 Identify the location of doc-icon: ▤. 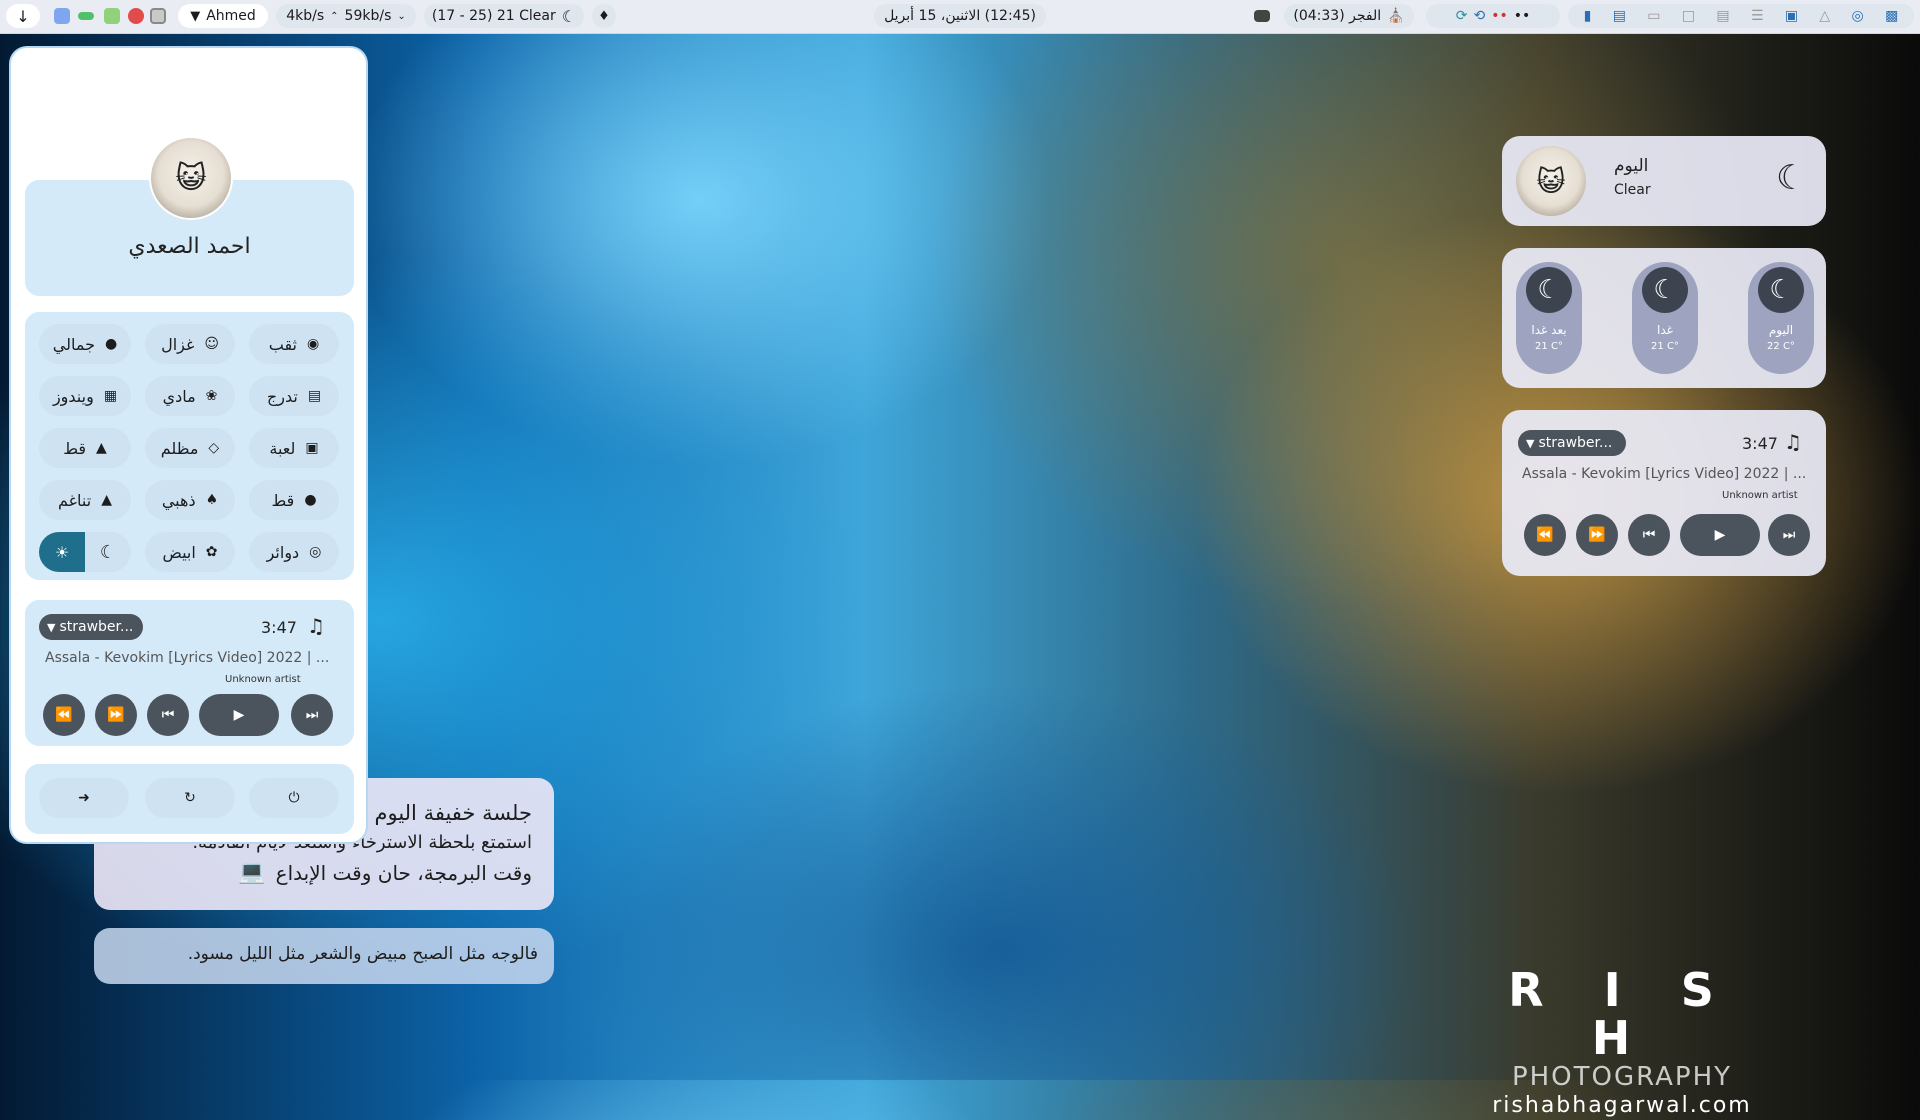
(1619, 16).